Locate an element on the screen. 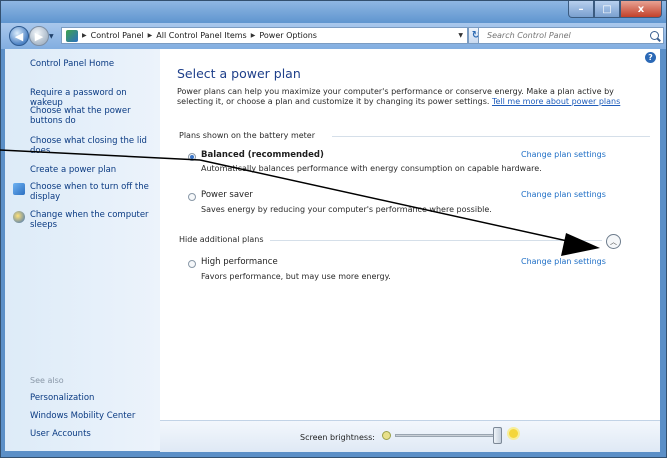  annotation-arrowhead is located at coordinates (580, 244).